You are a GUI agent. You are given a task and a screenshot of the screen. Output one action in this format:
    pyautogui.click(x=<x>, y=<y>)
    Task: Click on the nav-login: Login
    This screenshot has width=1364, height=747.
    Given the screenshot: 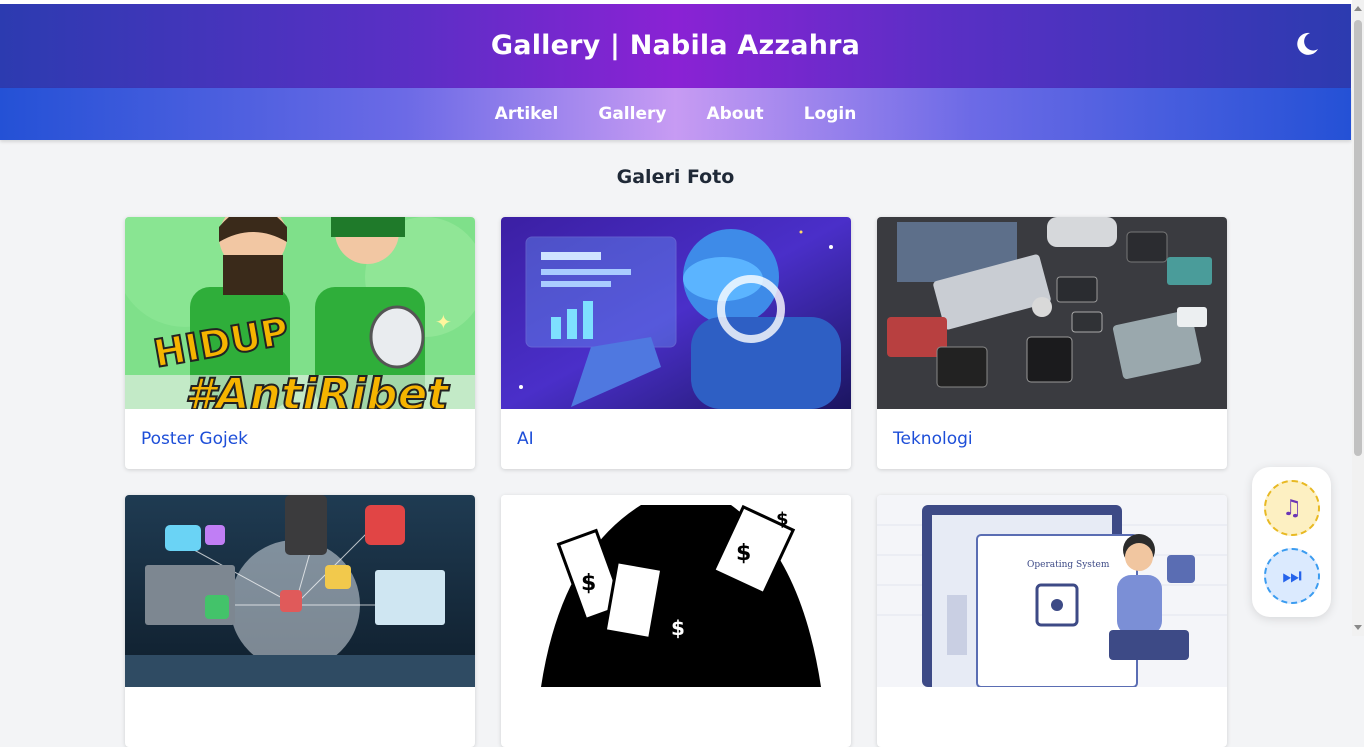 What is the action you would take?
    pyautogui.click(x=830, y=114)
    